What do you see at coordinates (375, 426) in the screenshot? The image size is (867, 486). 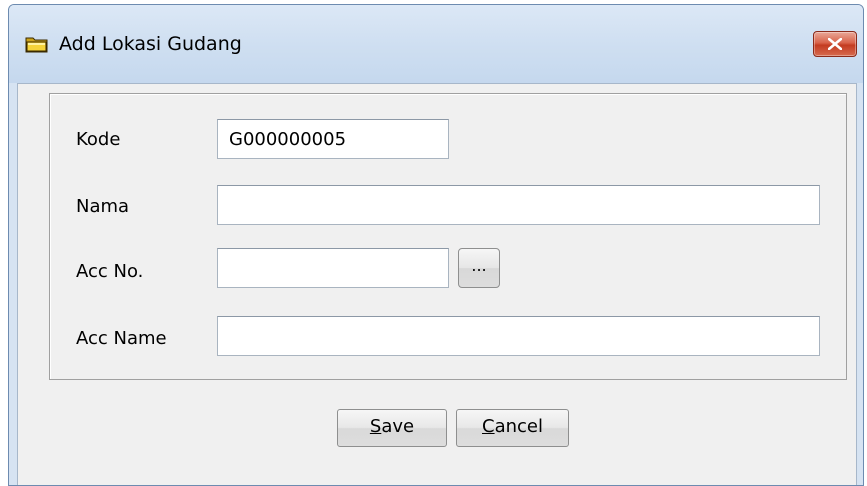 I see `save-mnemonic: S` at bounding box center [375, 426].